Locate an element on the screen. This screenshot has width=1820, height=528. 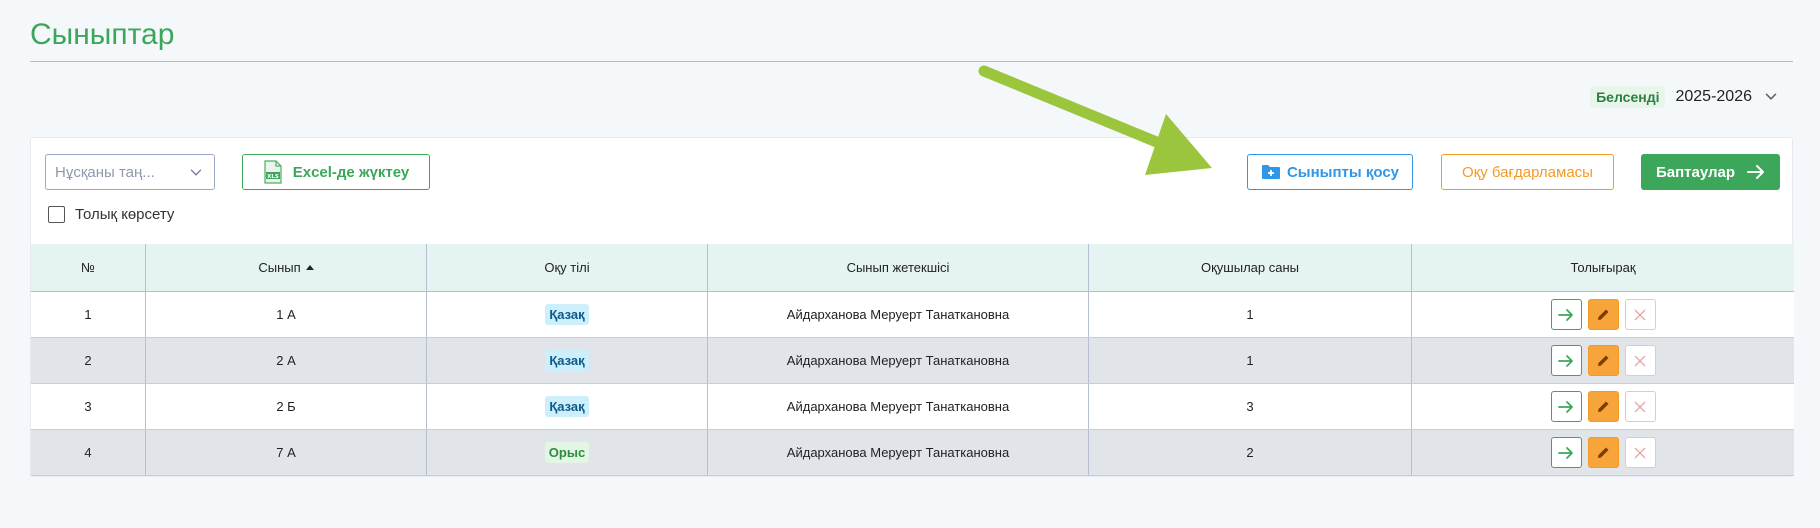
excel-export-button: XLS Excel-де жүктеу is located at coordinates (336, 172).